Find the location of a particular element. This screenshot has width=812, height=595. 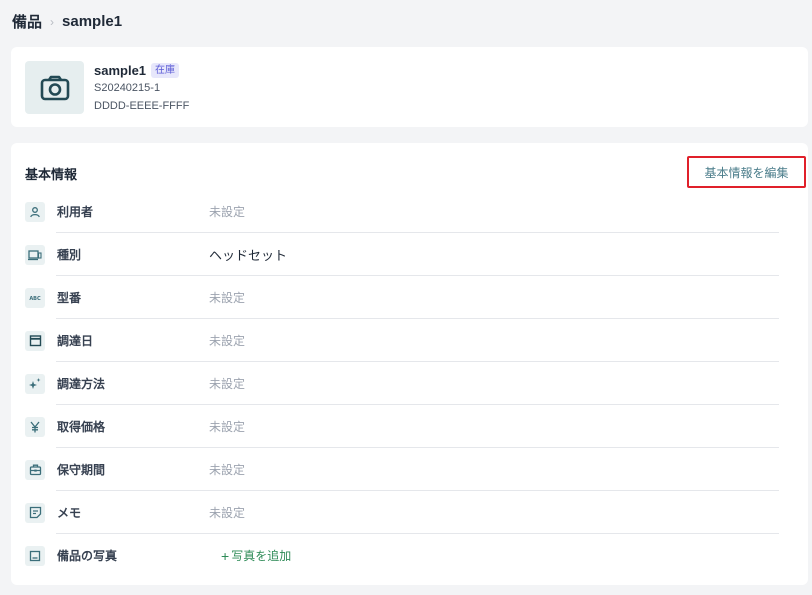

row-label: メモ is located at coordinates (69, 513).